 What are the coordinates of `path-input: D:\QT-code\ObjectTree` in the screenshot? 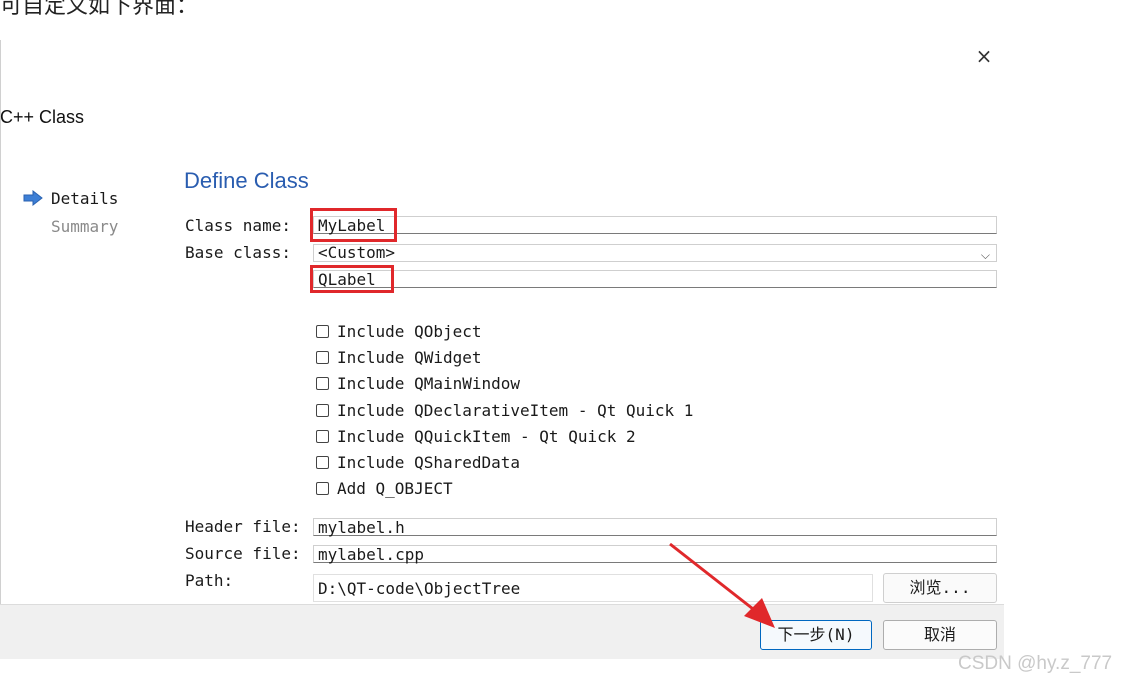 It's located at (593, 588).